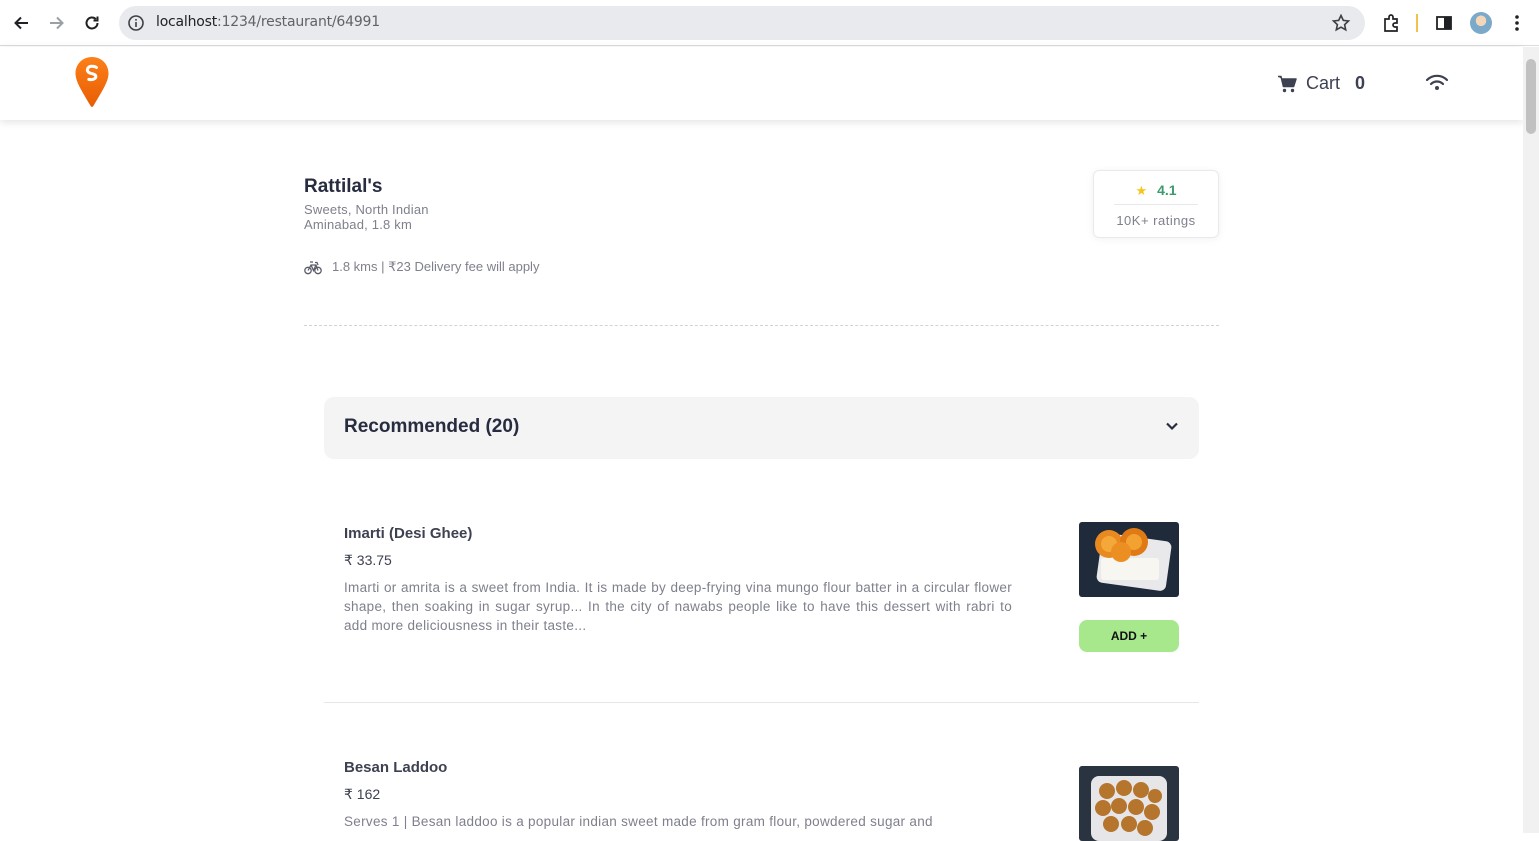  I want to click on restaurant-name: Rattilal's, so click(343, 186).